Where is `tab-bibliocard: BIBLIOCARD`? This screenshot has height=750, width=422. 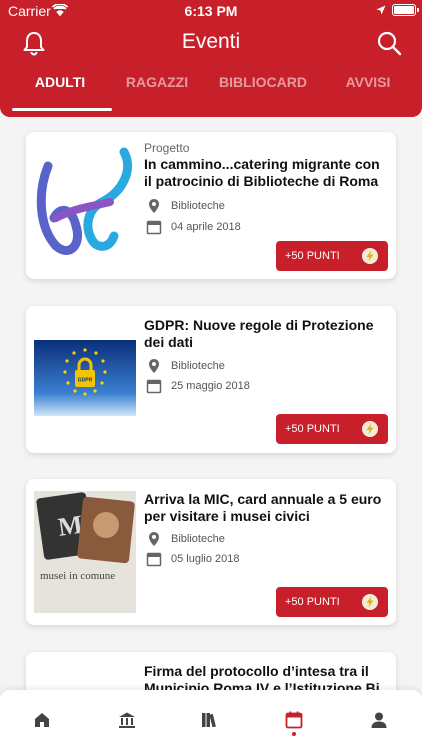
tab-bibliocard: BIBLIOCARD is located at coordinates (263, 82).